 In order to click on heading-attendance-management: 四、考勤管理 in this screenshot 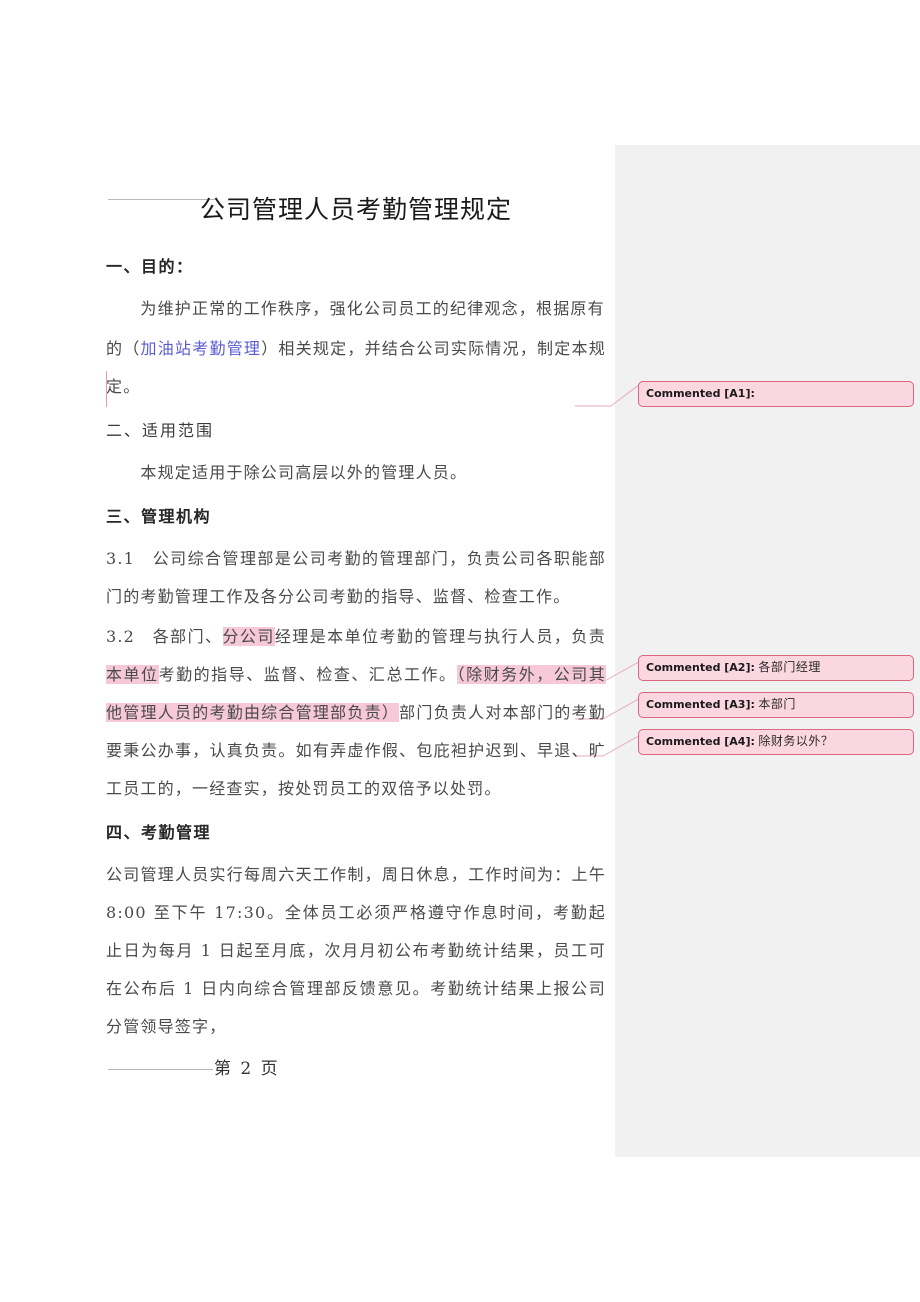, I will do `click(159, 832)`.